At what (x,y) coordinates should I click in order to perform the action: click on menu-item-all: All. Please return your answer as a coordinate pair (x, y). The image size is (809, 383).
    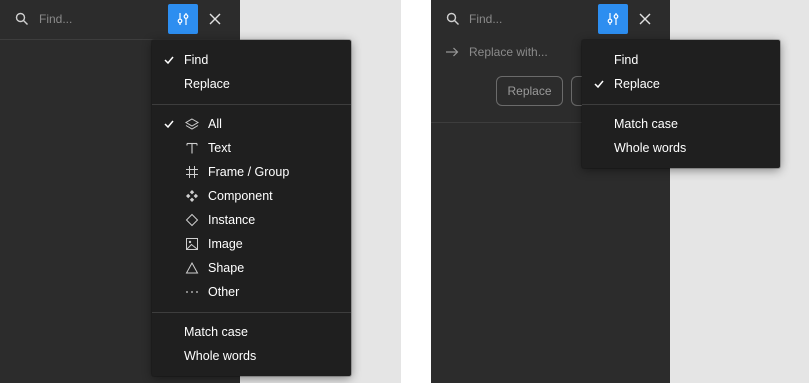
    Looking at the image, I should click on (251, 124).